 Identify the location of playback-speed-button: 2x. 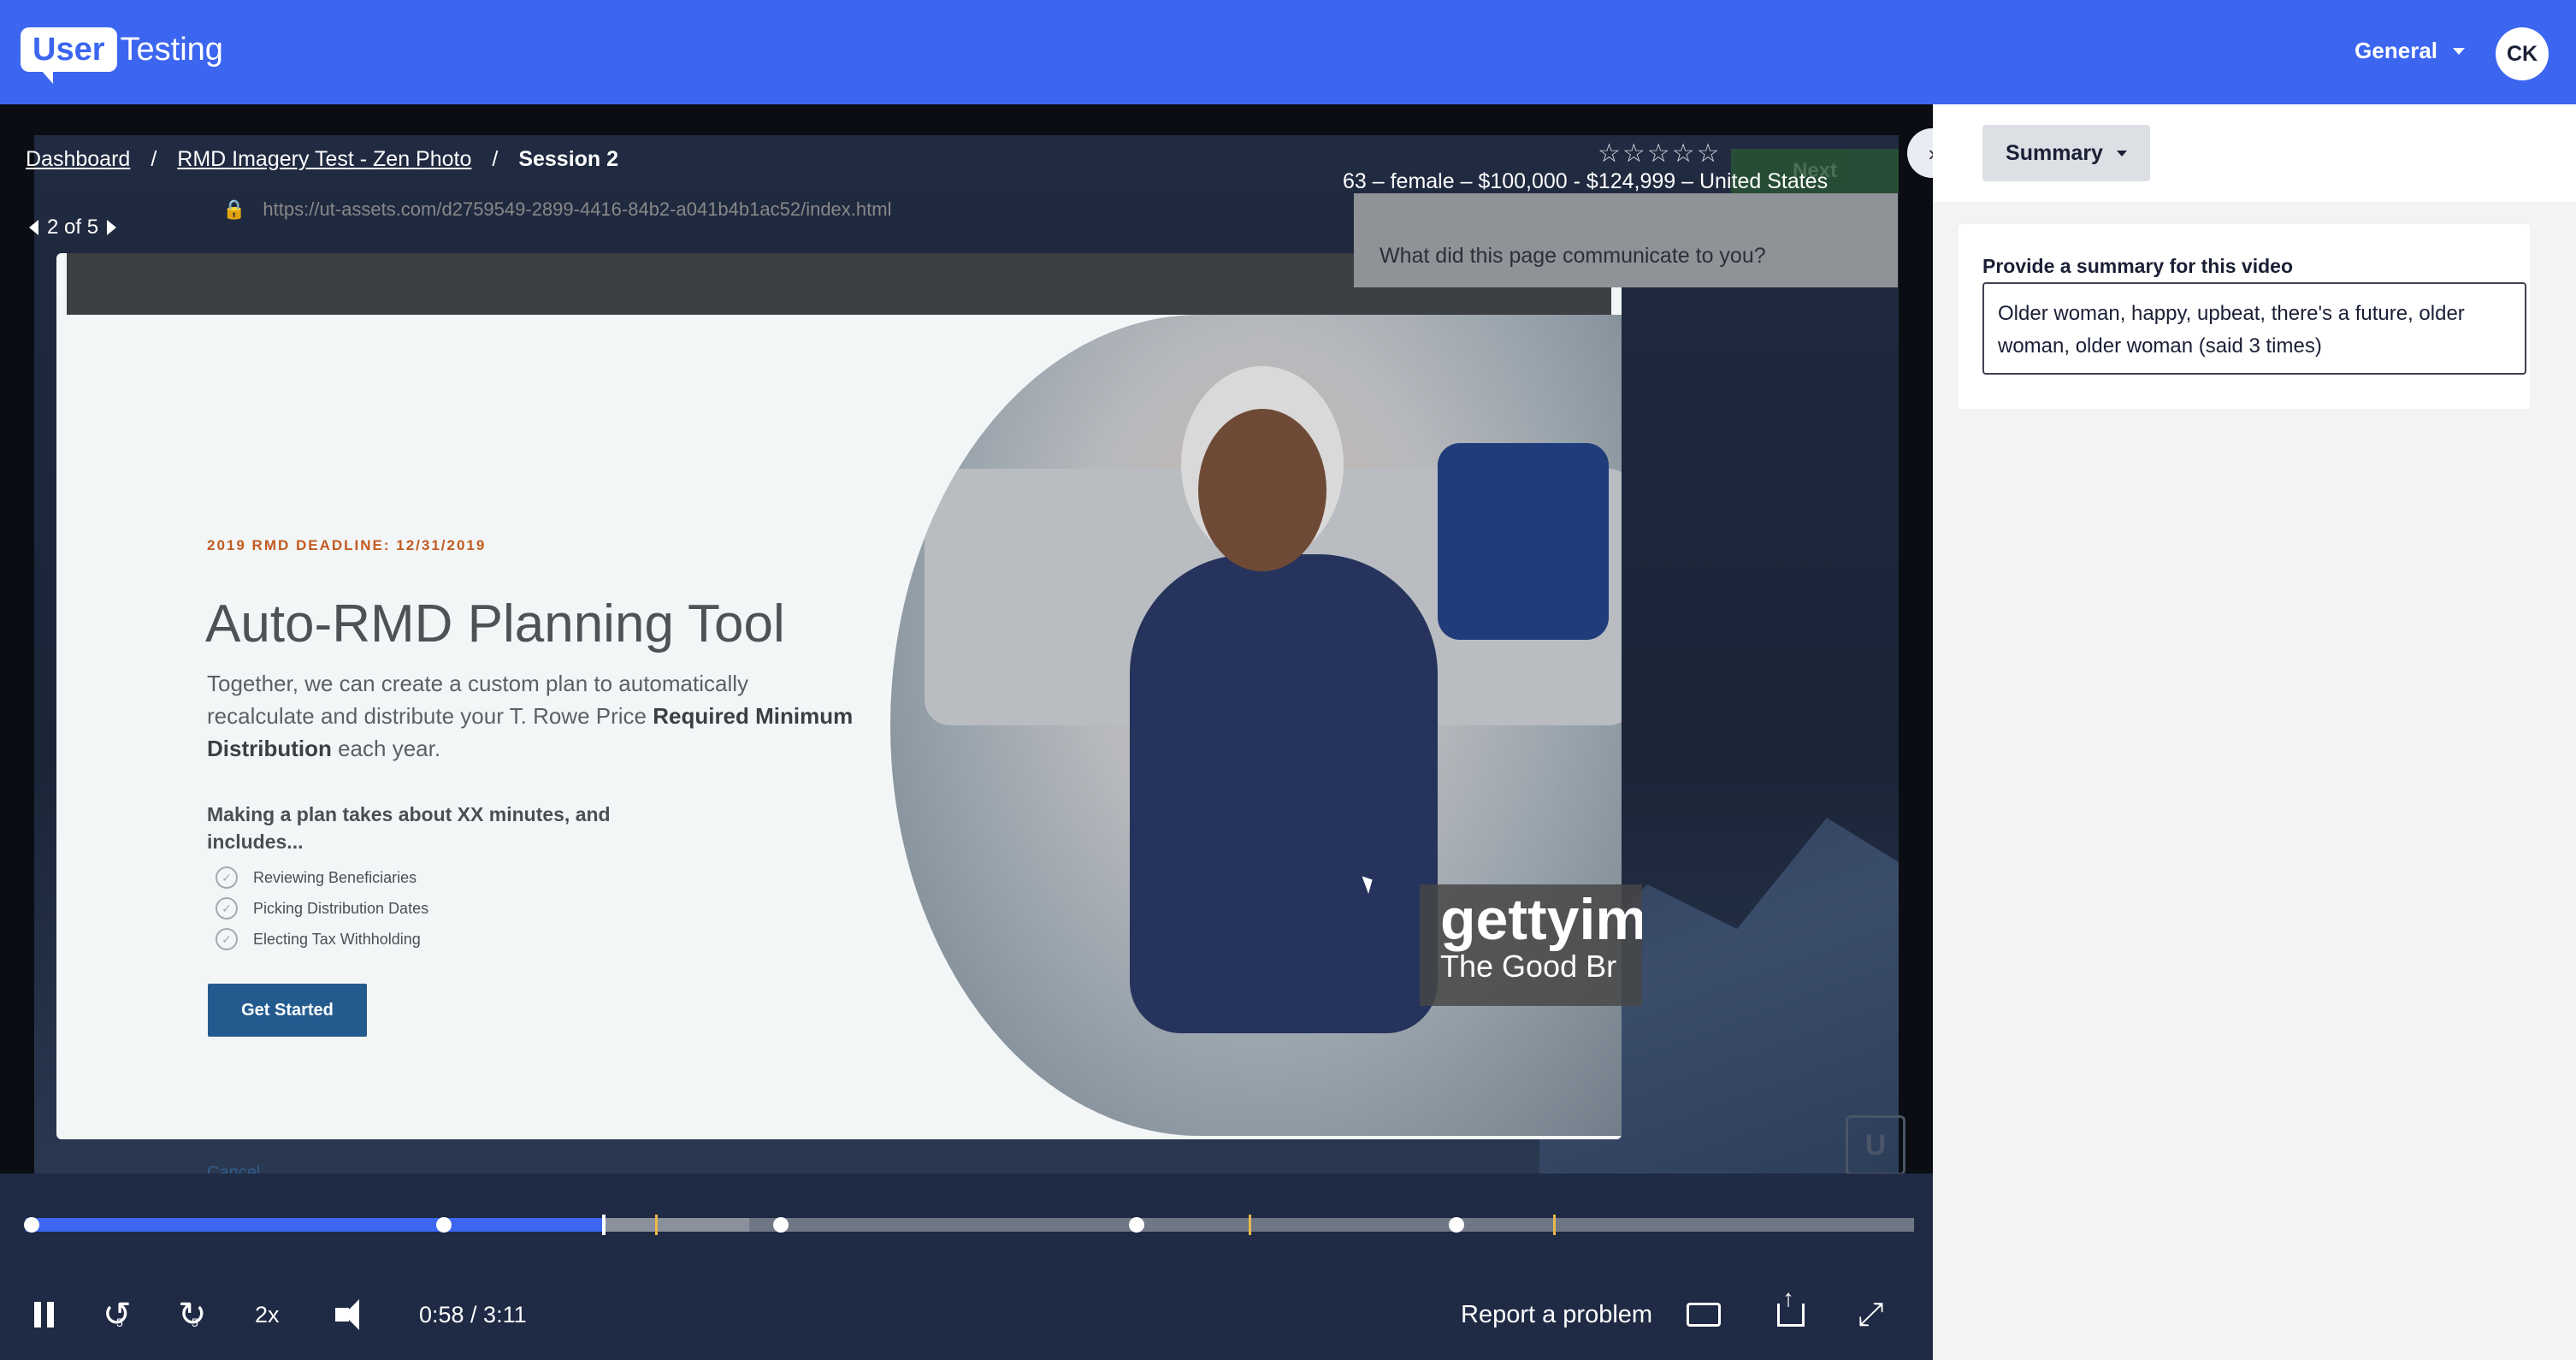
(267, 1315).